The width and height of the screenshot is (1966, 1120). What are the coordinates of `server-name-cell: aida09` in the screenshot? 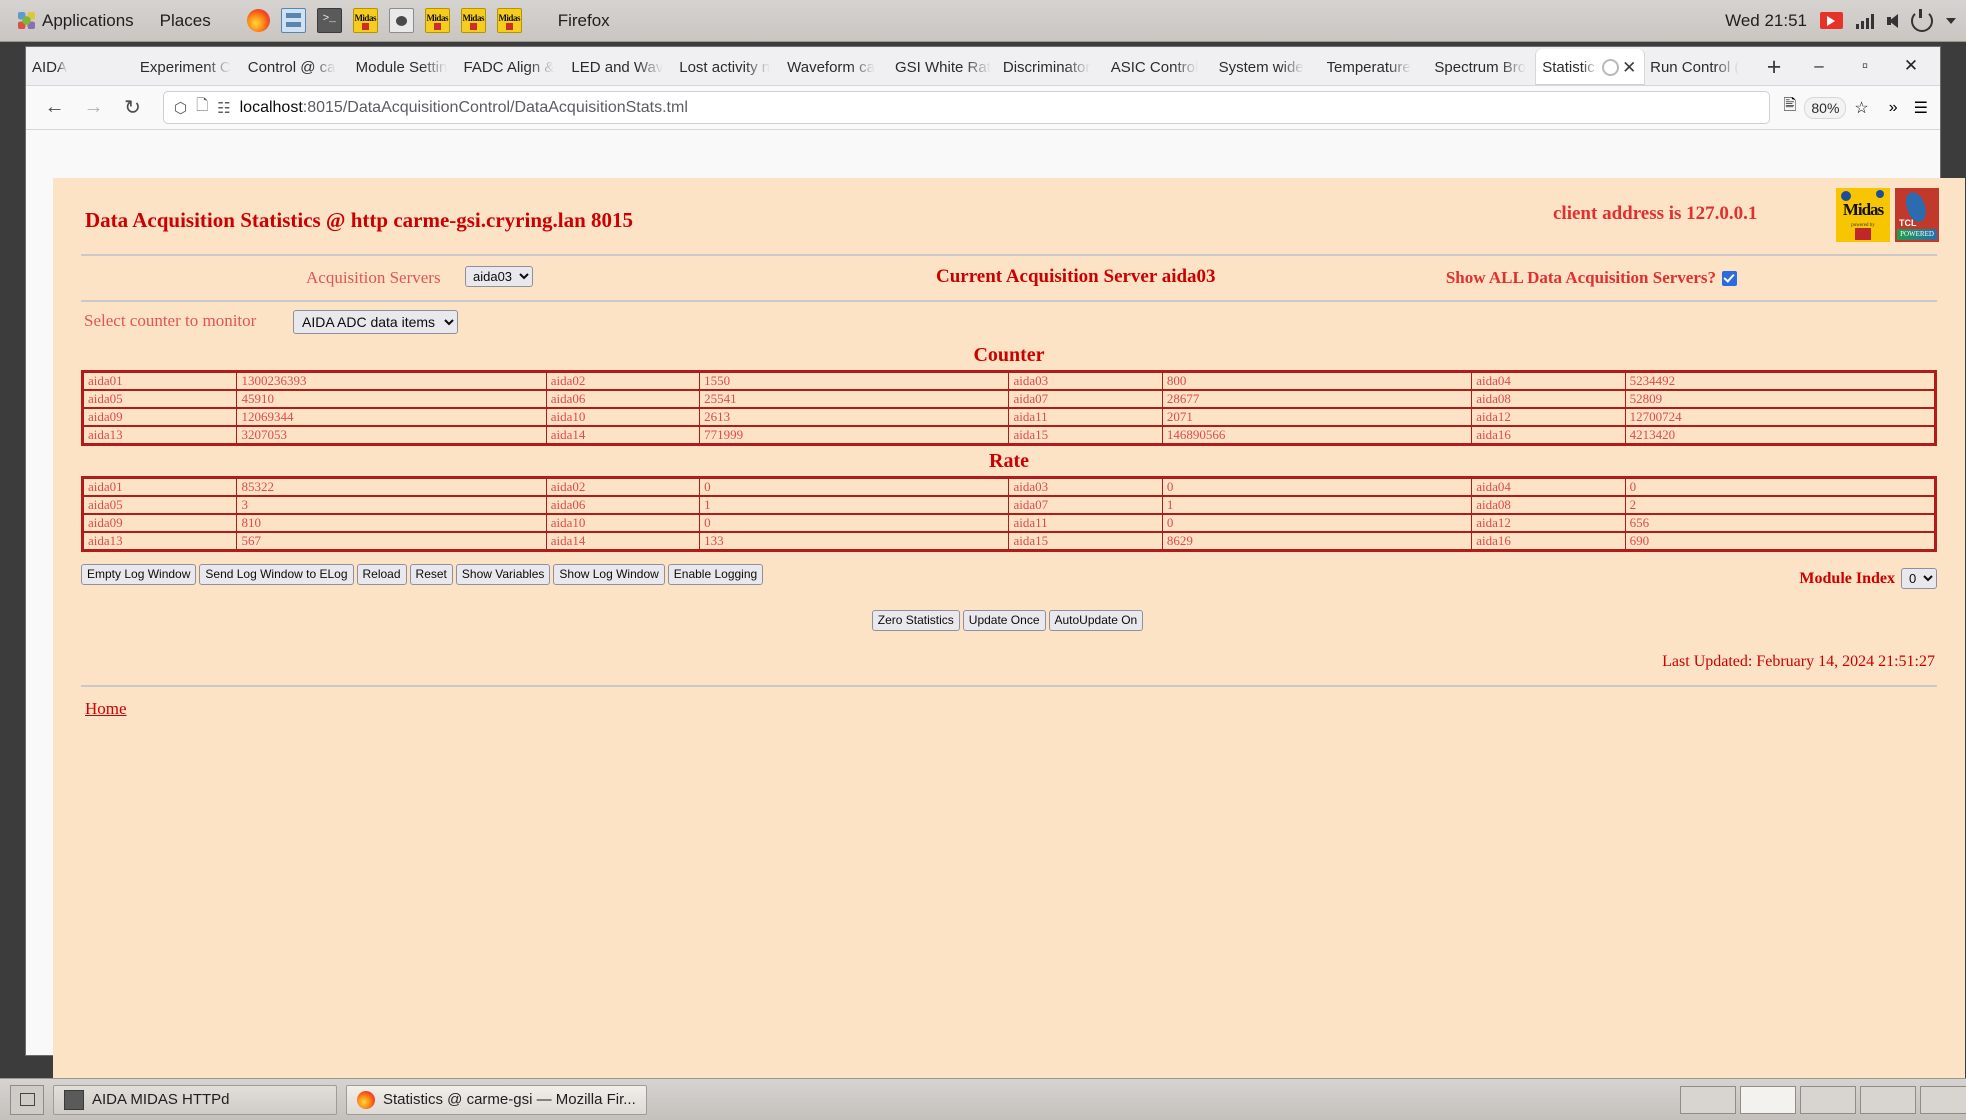 It's located at (159, 523).